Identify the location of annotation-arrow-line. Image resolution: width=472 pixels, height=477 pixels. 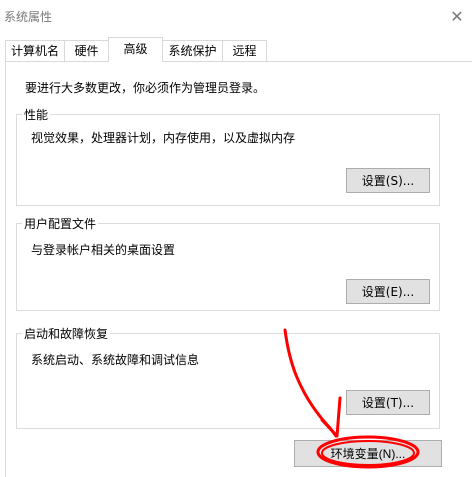
(310, 383).